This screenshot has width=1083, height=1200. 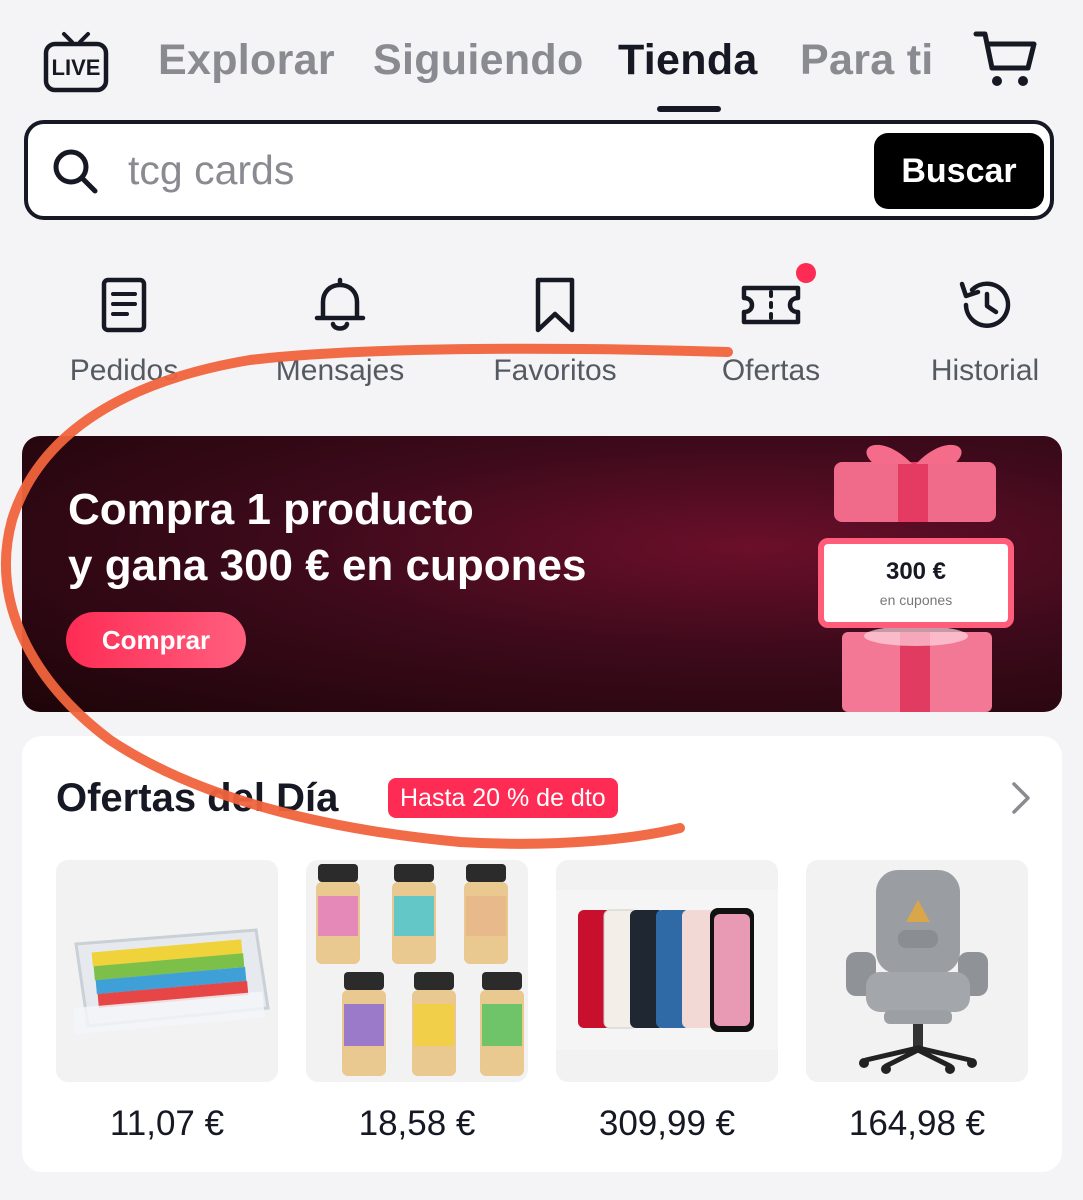 I want to click on active-tab-indicator, so click(x=689, y=109).